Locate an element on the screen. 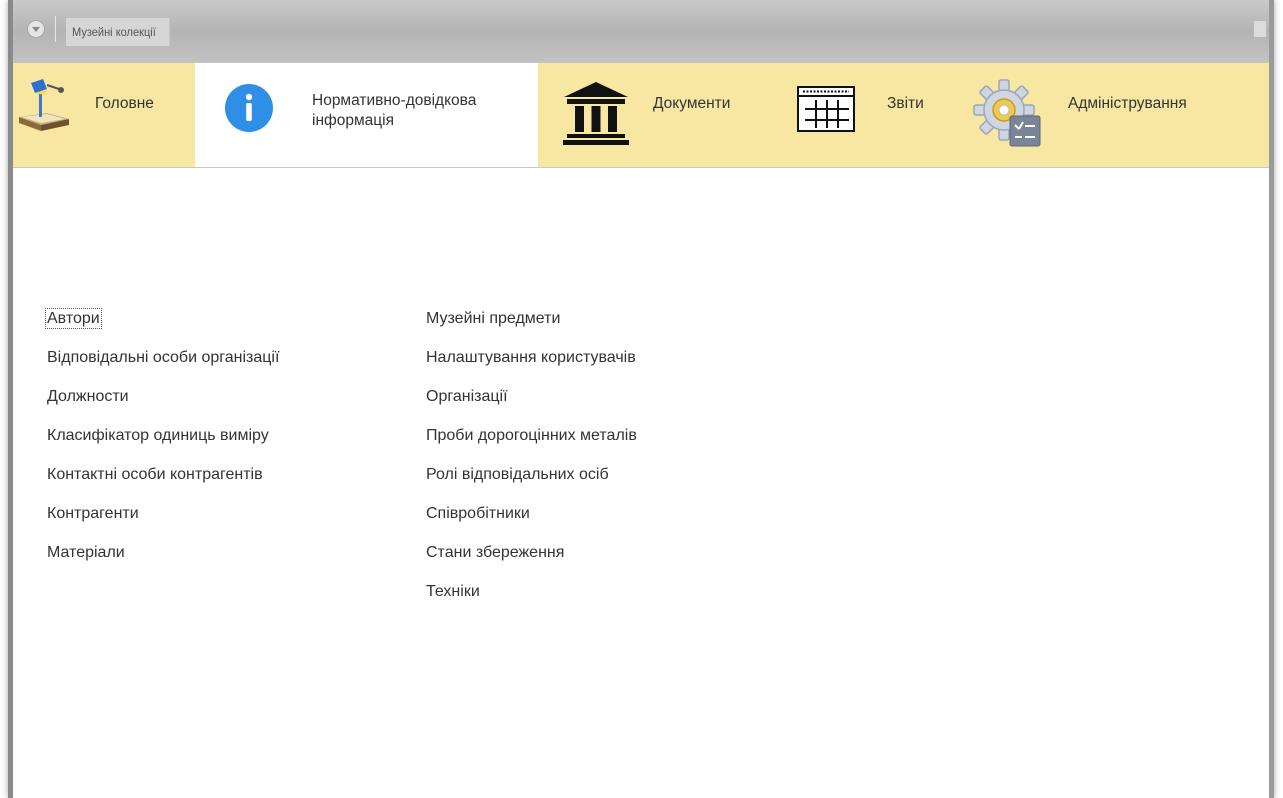 The width and height of the screenshot is (1283, 798). link-museum-items: Музейні предмети is located at coordinates (531, 325).